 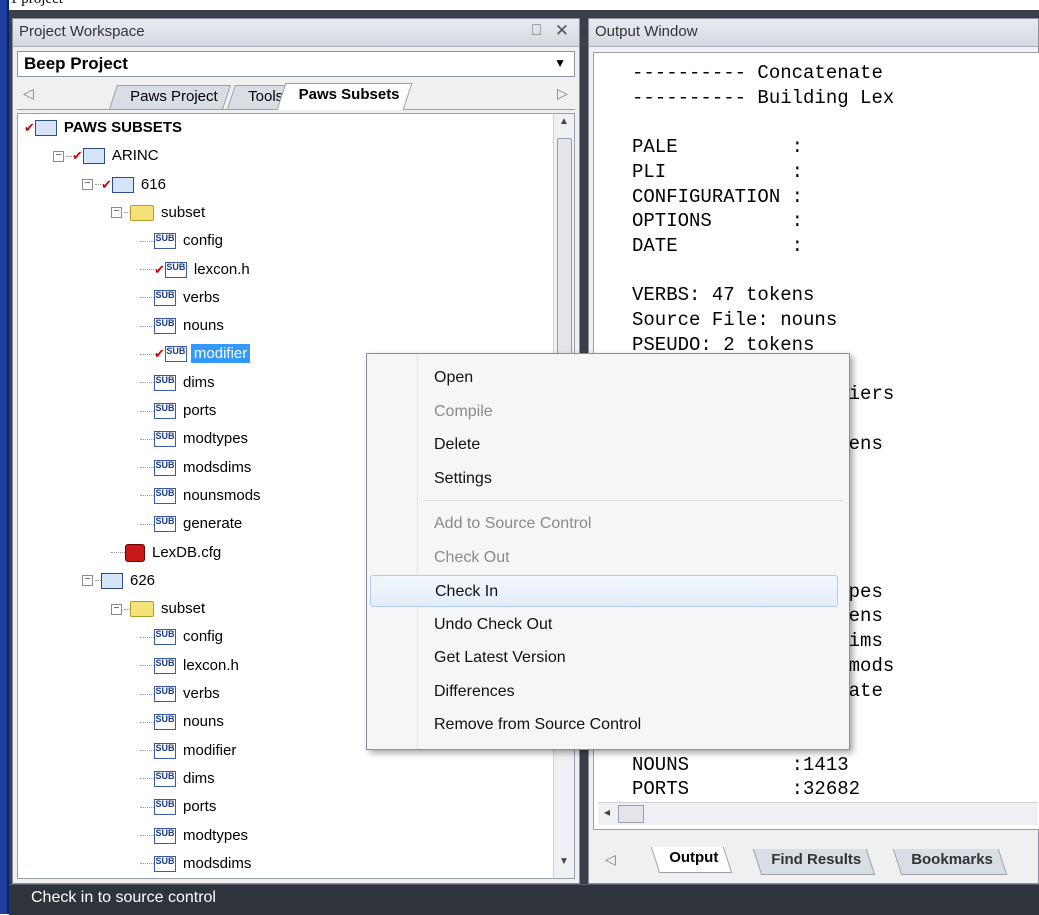 What do you see at coordinates (187, 552) in the screenshot?
I see `tree-item-label: LexDB.cfg` at bounding box center [187, 552].